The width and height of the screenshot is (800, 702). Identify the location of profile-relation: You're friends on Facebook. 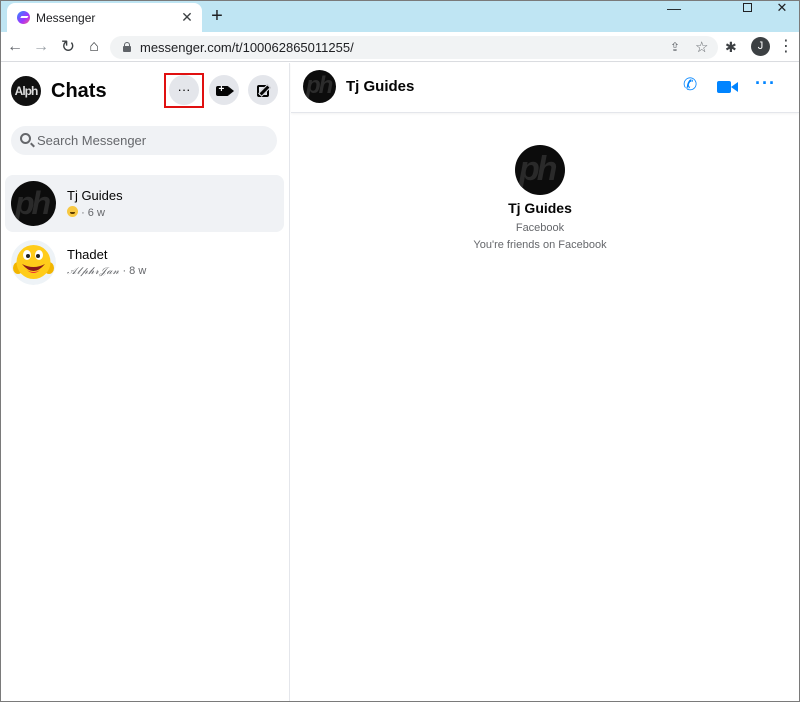
(540, 245).